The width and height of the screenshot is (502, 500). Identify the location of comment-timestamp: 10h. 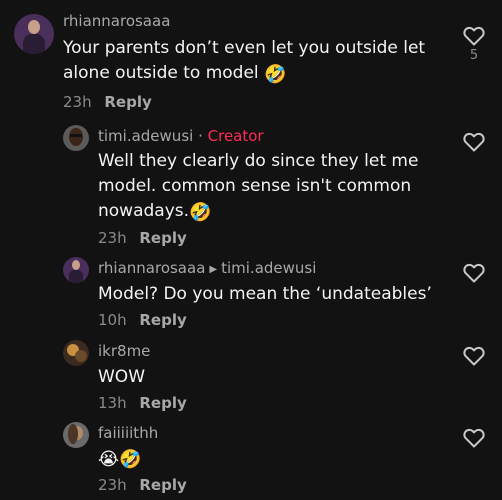
(112, 320).